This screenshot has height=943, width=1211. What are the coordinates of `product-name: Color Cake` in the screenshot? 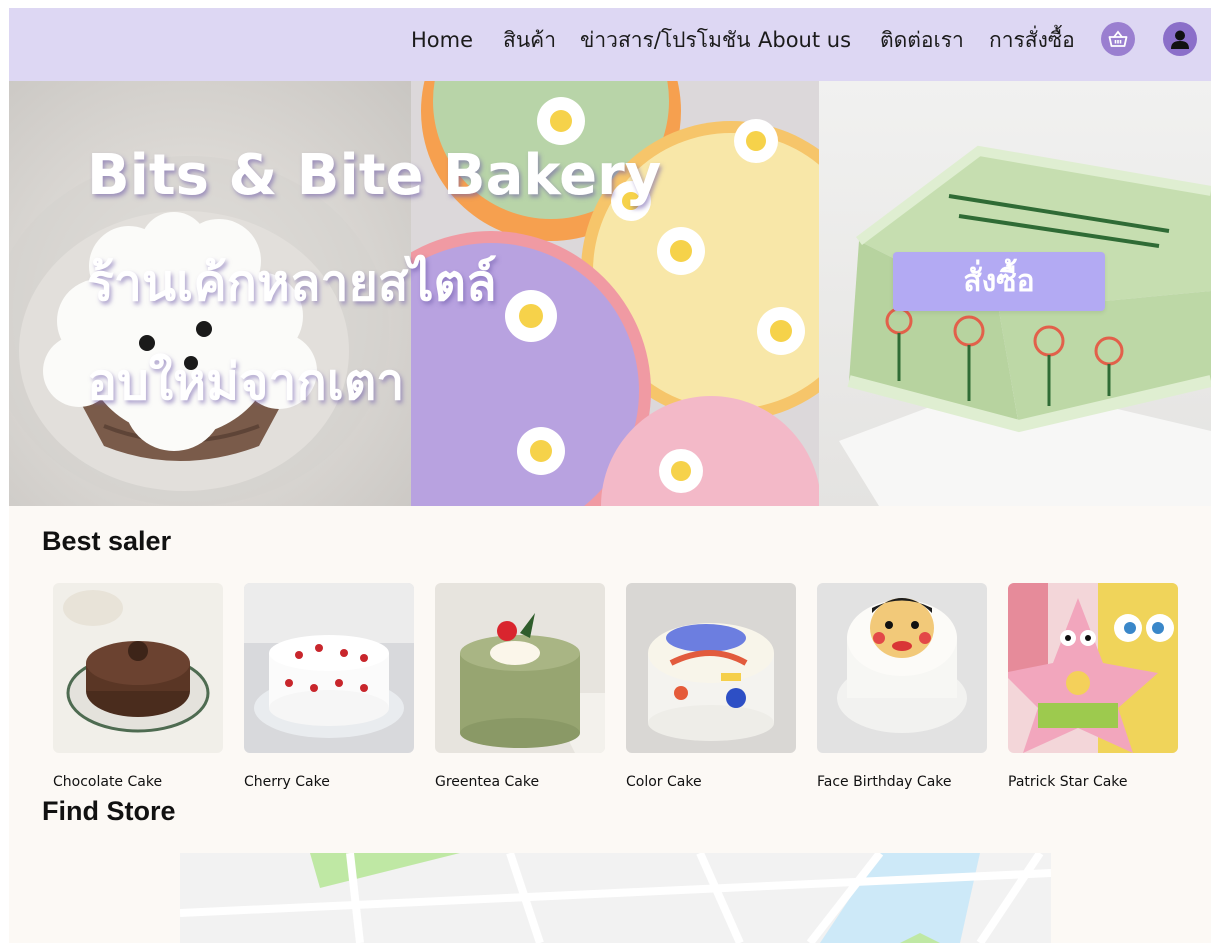 It's located at (664, 782).